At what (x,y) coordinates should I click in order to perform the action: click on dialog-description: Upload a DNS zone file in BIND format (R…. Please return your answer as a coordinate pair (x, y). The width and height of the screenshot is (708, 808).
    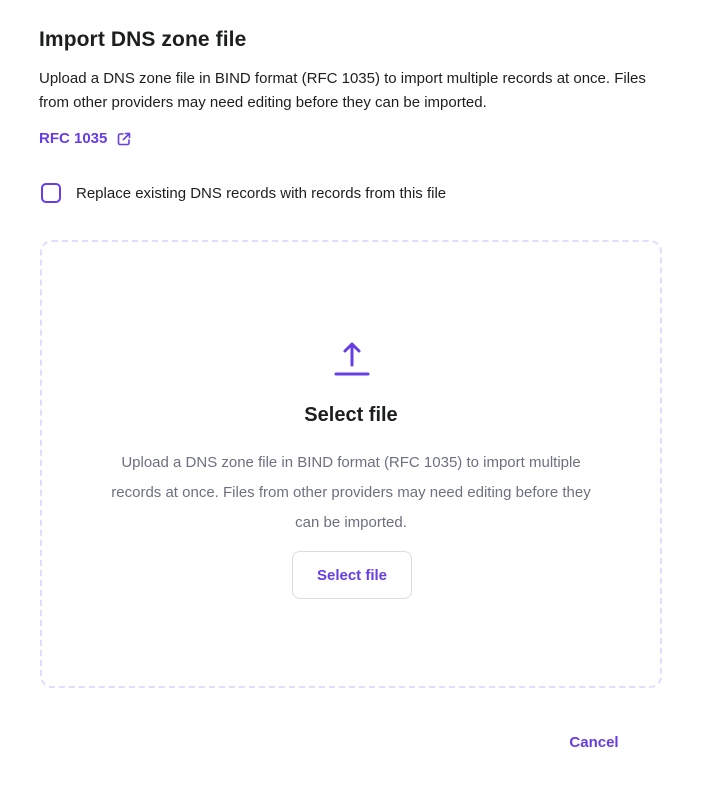
    Looking at the image, I should click on (342, 90).